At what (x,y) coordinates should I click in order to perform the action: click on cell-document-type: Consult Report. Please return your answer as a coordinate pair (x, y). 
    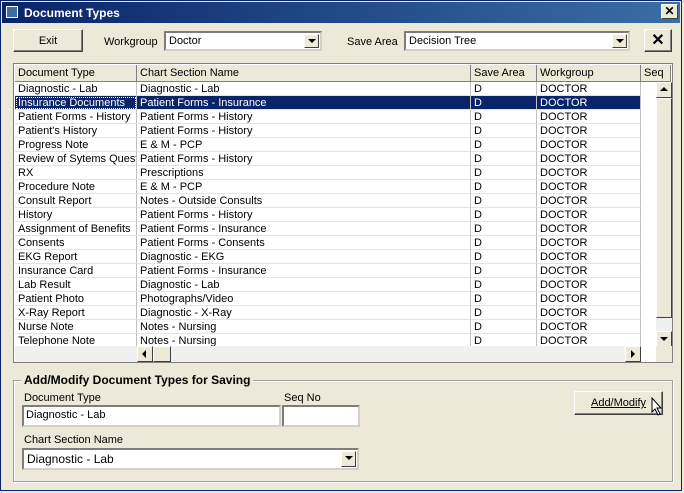
    Looking at the image, I should click on (76, 201).